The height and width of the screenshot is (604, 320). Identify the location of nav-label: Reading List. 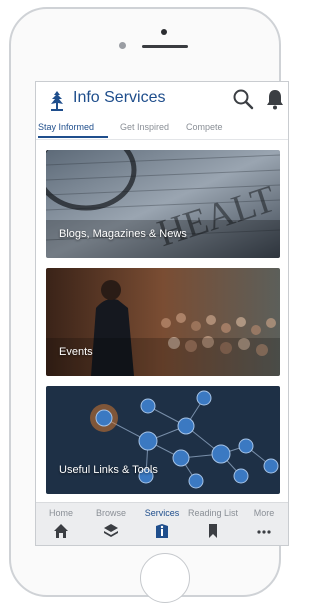
(213, 513).